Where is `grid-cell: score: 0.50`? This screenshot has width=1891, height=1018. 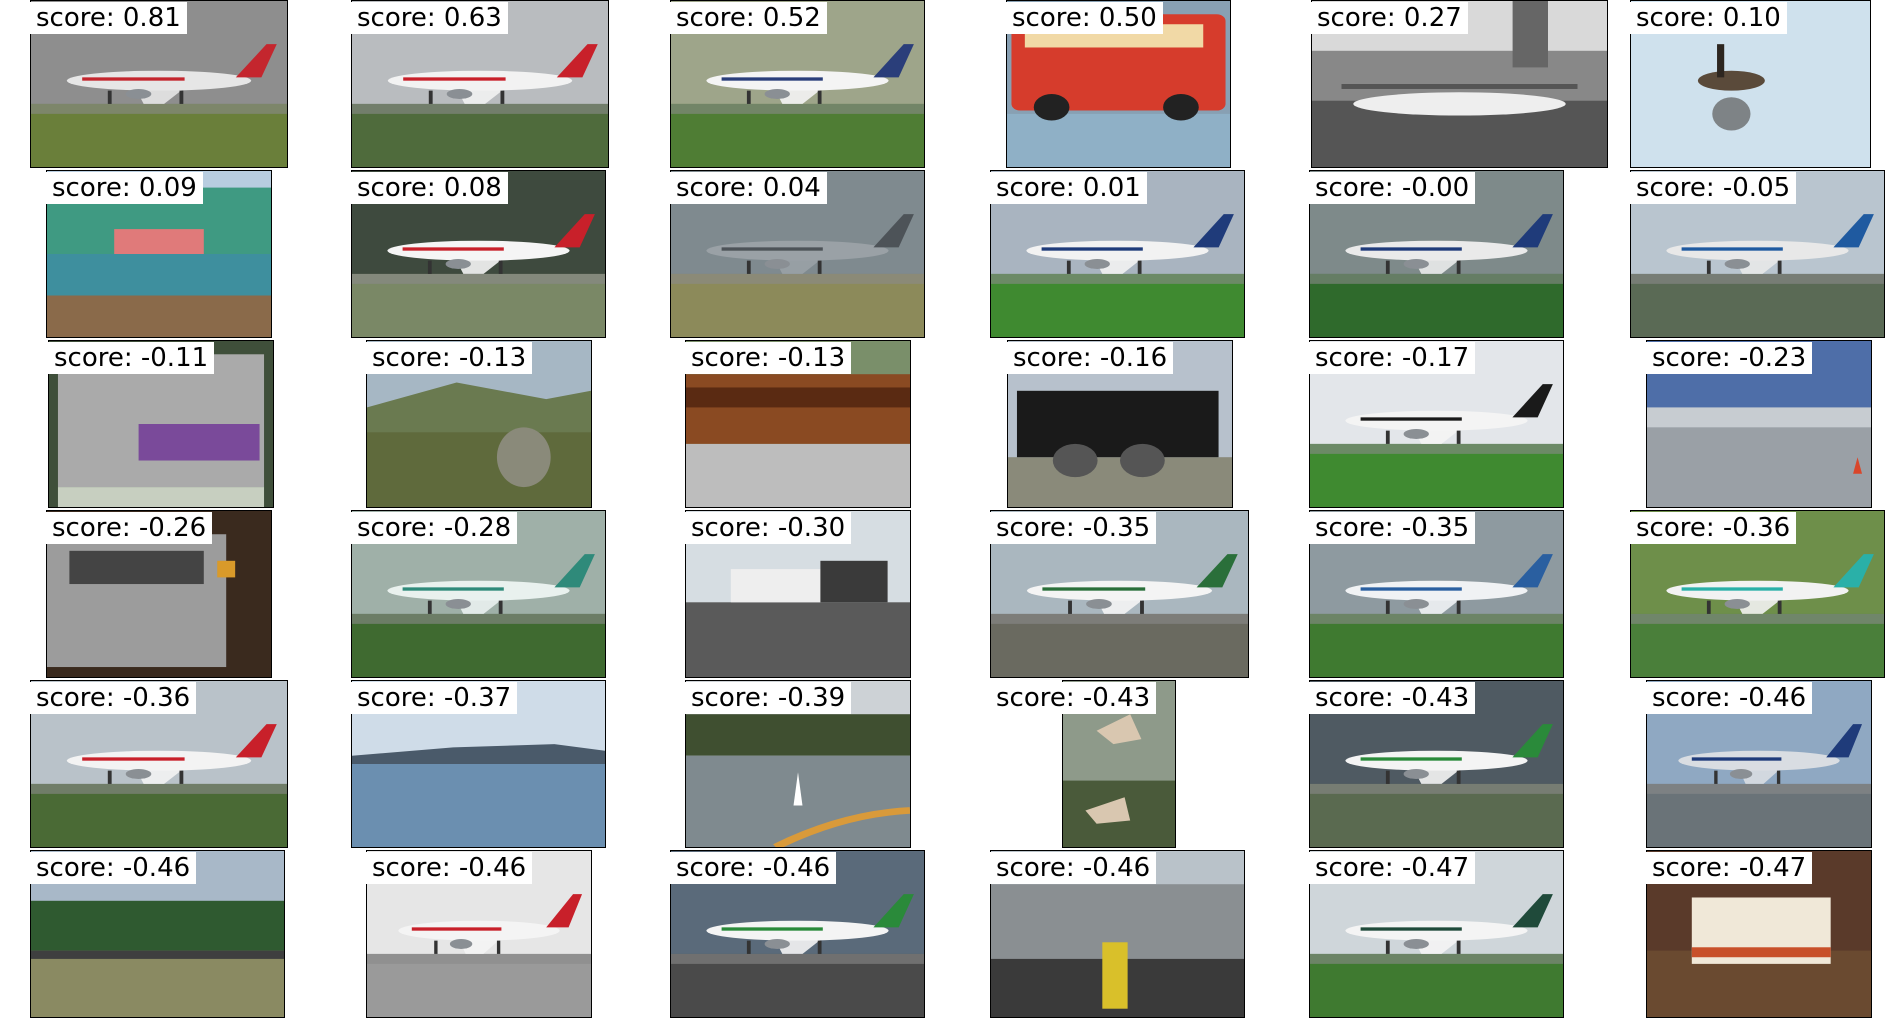
grid-cell: score: 0.50 is located at coordinates (1120, 84).